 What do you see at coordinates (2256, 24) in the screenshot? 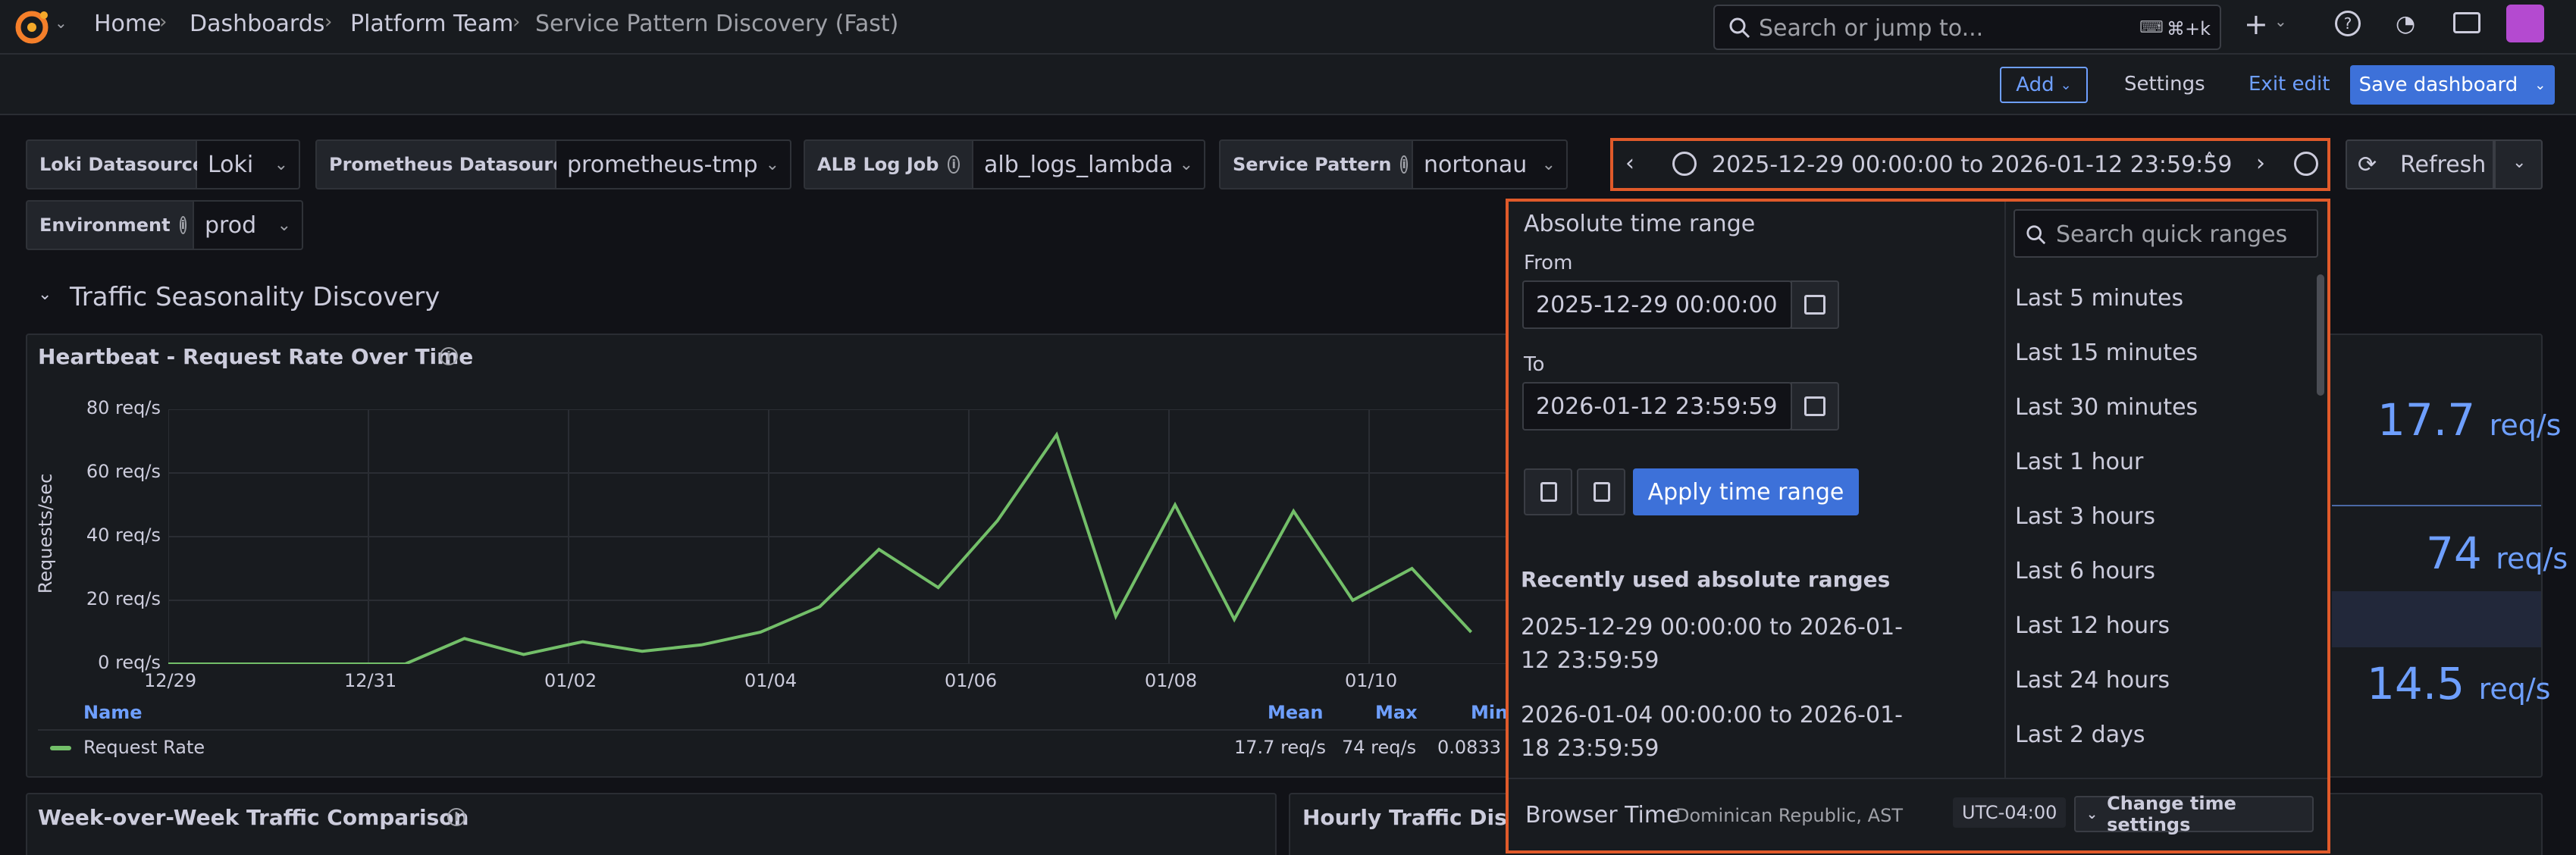
I see `plus-icon: +` at bounding box center [2256, 24].